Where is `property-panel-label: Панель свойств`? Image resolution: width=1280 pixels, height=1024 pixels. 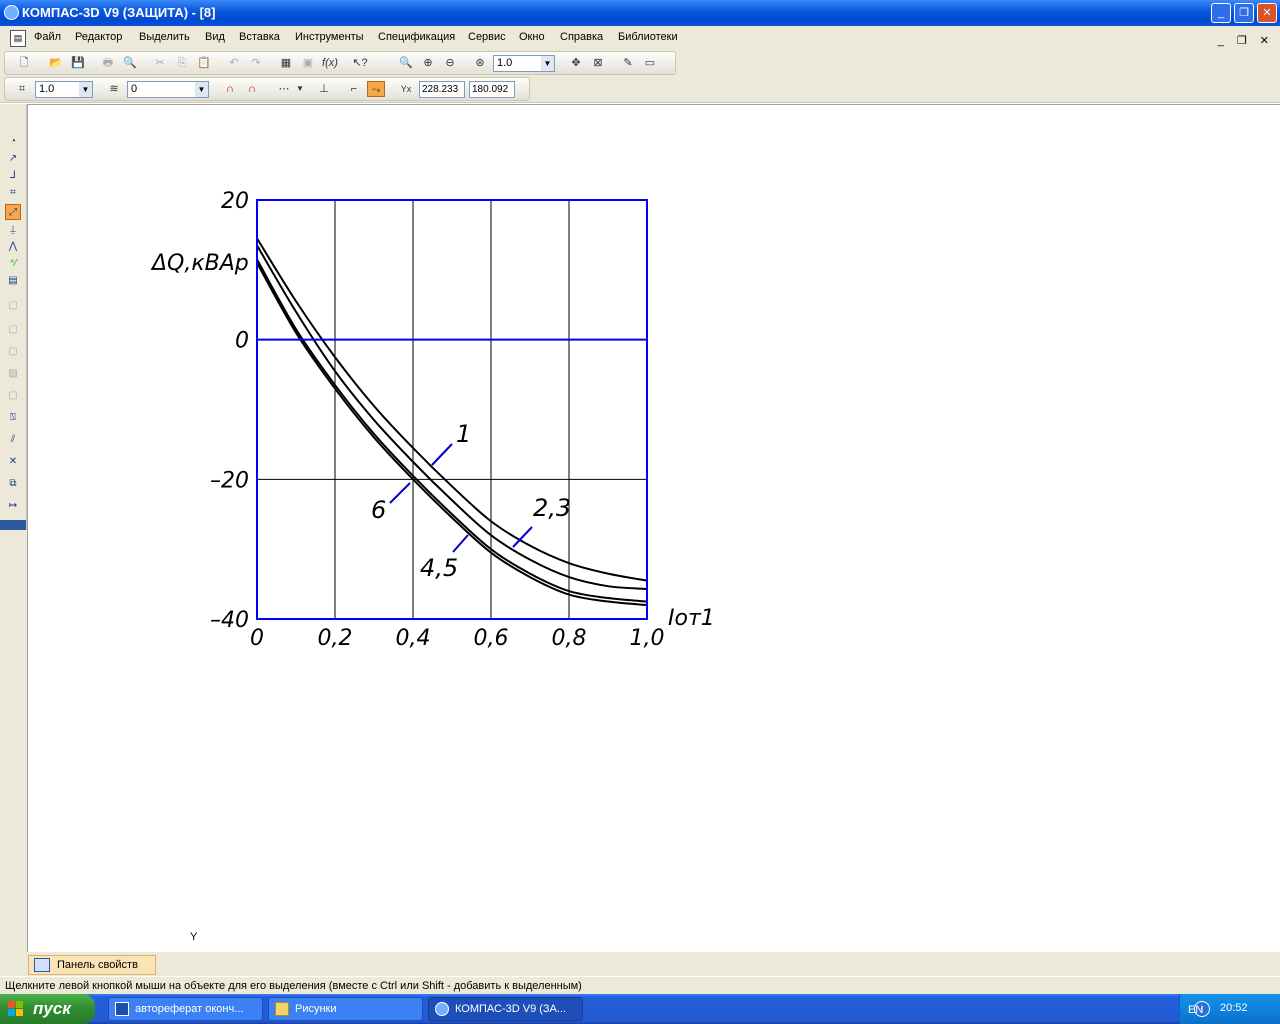 property-panel-label: Панель свойств is located at coordinates (97, 965).